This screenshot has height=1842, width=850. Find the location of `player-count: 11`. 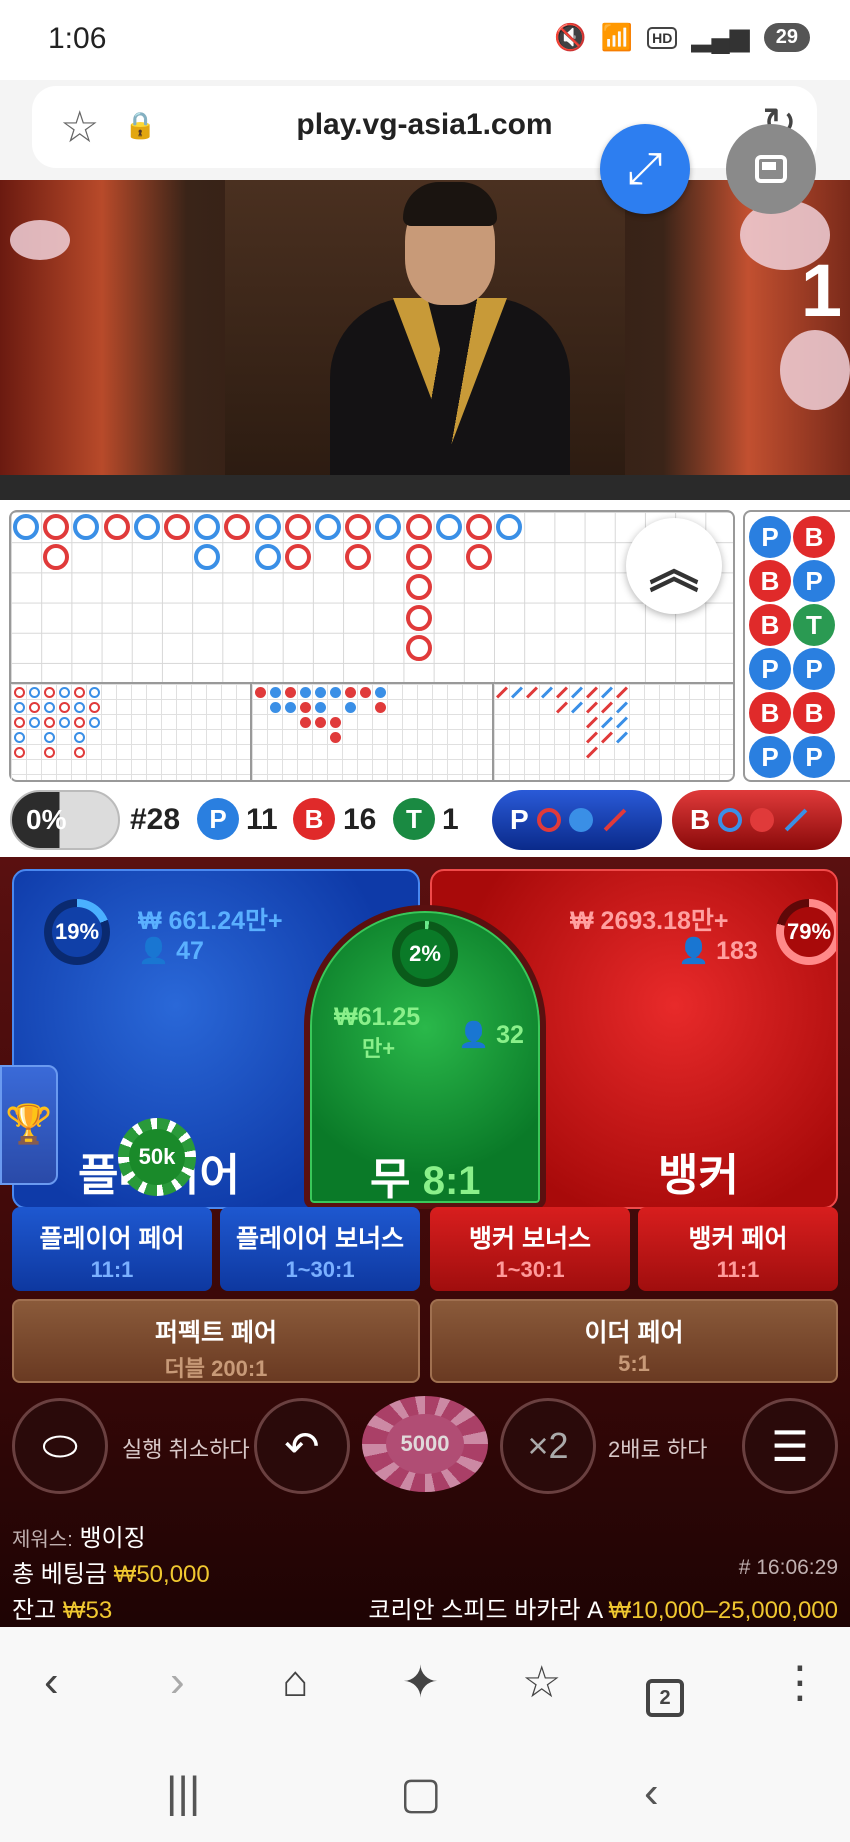

player-count: 11 is located at coordinates (262, 819).